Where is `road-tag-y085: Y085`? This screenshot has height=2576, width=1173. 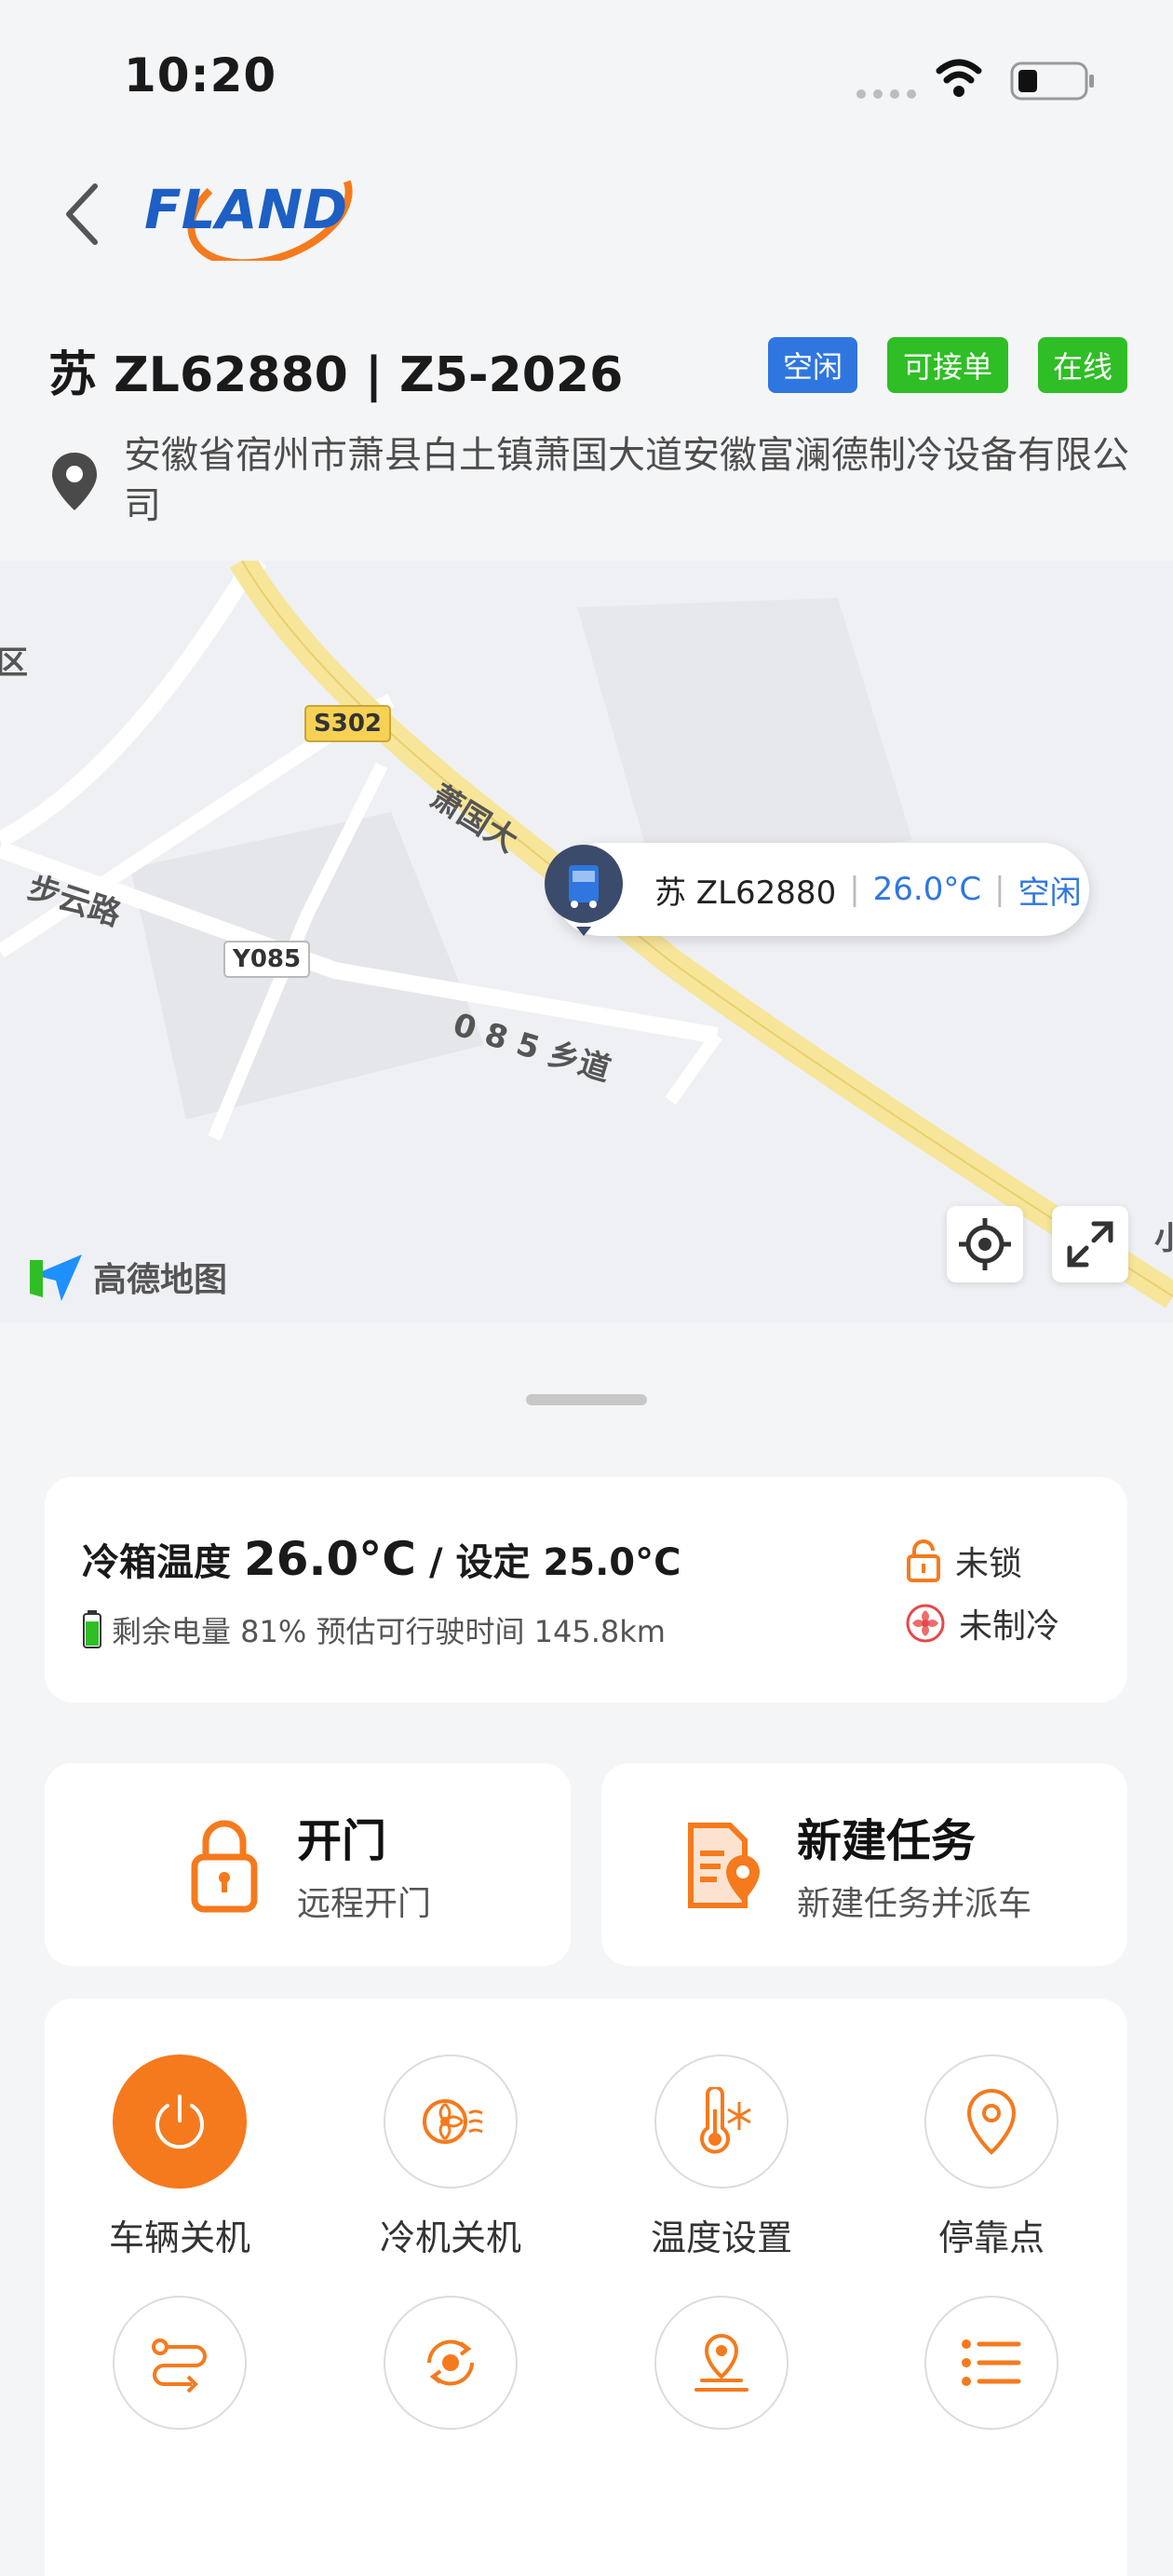
road-tag-y085: Y085 is located at coordinates (267, 959).